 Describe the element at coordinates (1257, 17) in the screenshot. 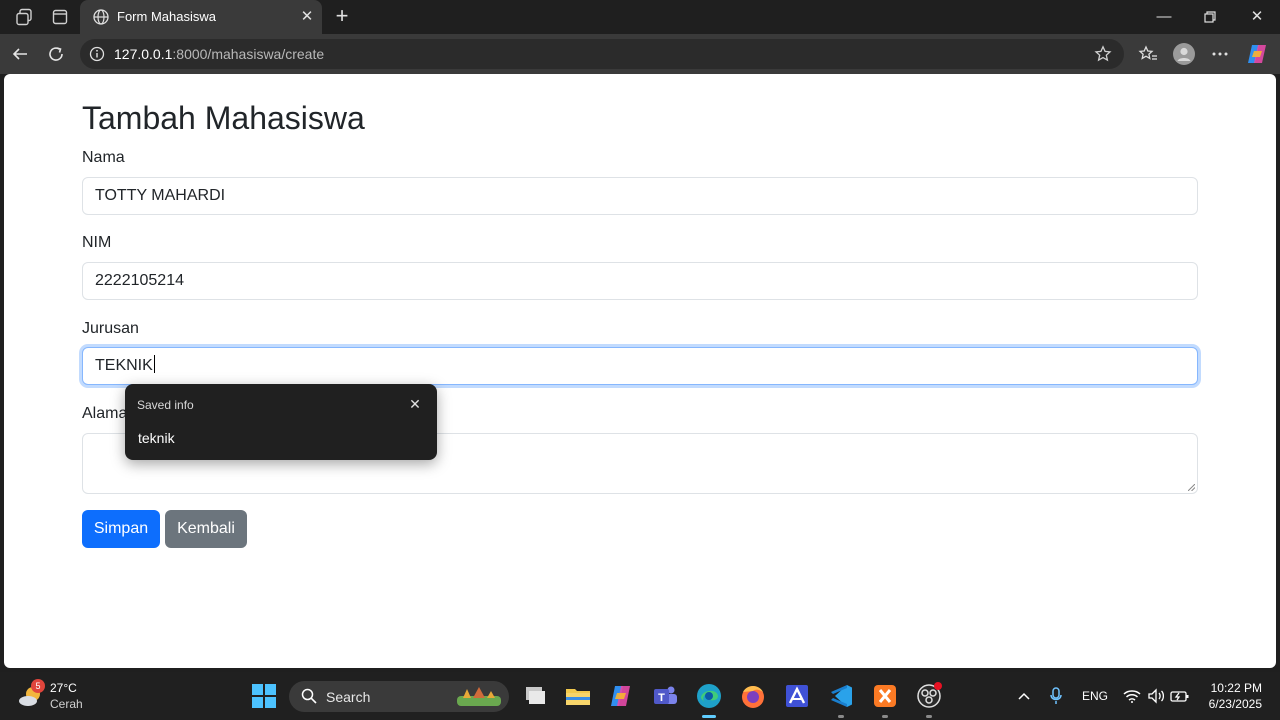

I see `close-window-icon: ✕` at that location.